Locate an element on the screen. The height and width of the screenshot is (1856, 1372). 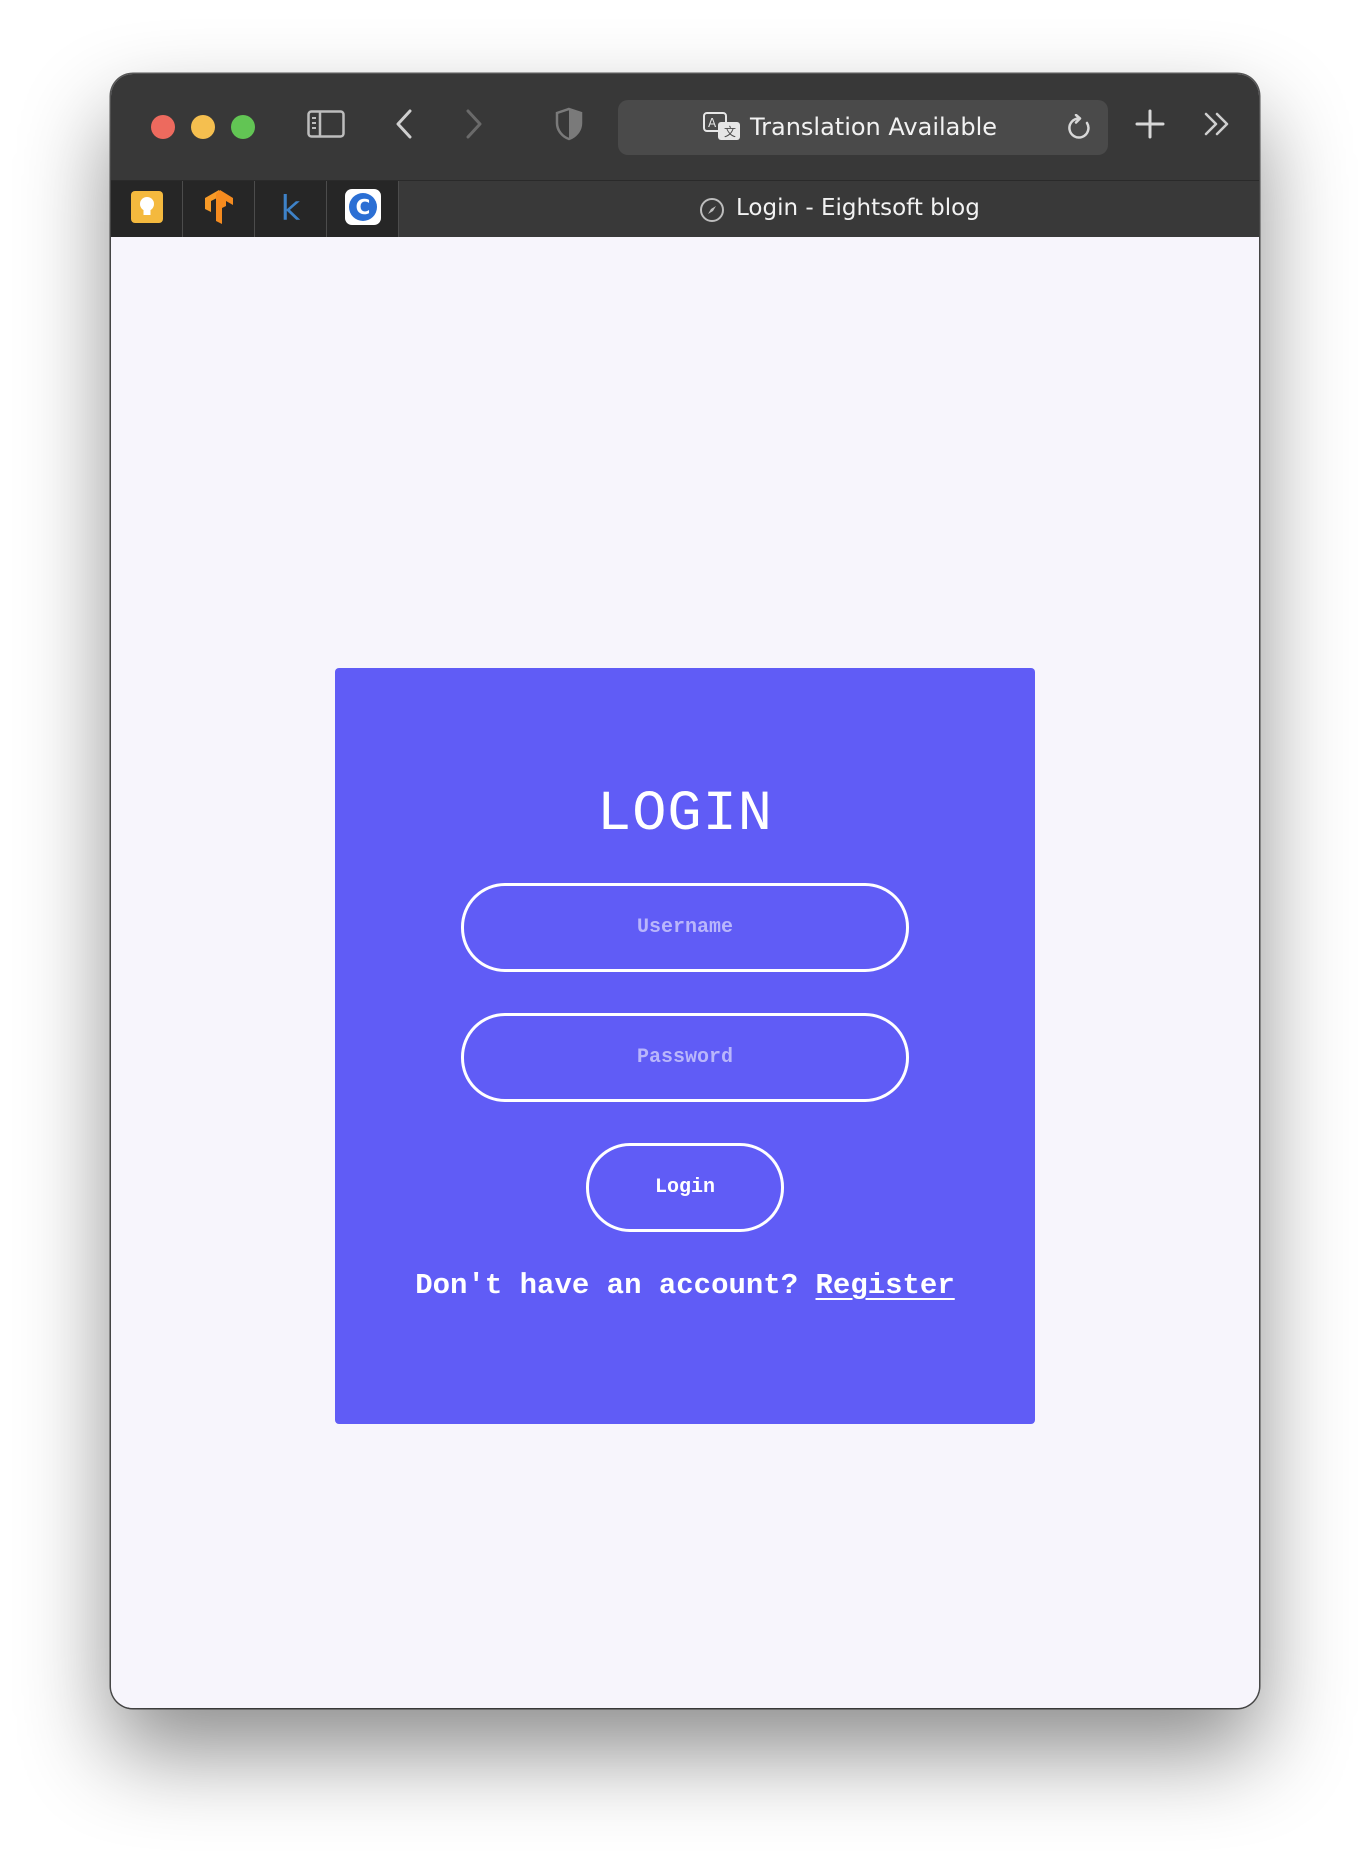
tab-title: Login - Eightsoft blog is located at coordinates (858, 208).